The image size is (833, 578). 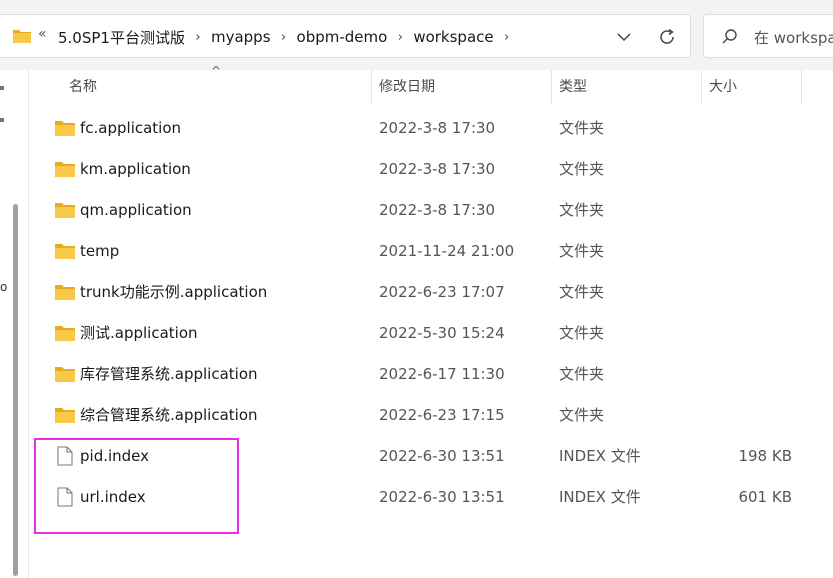 What do you see at coordinates (342, 37) in the screenshot?
I see `breadcrumb-item: obpm-demo` at bounding box center [342, 37].